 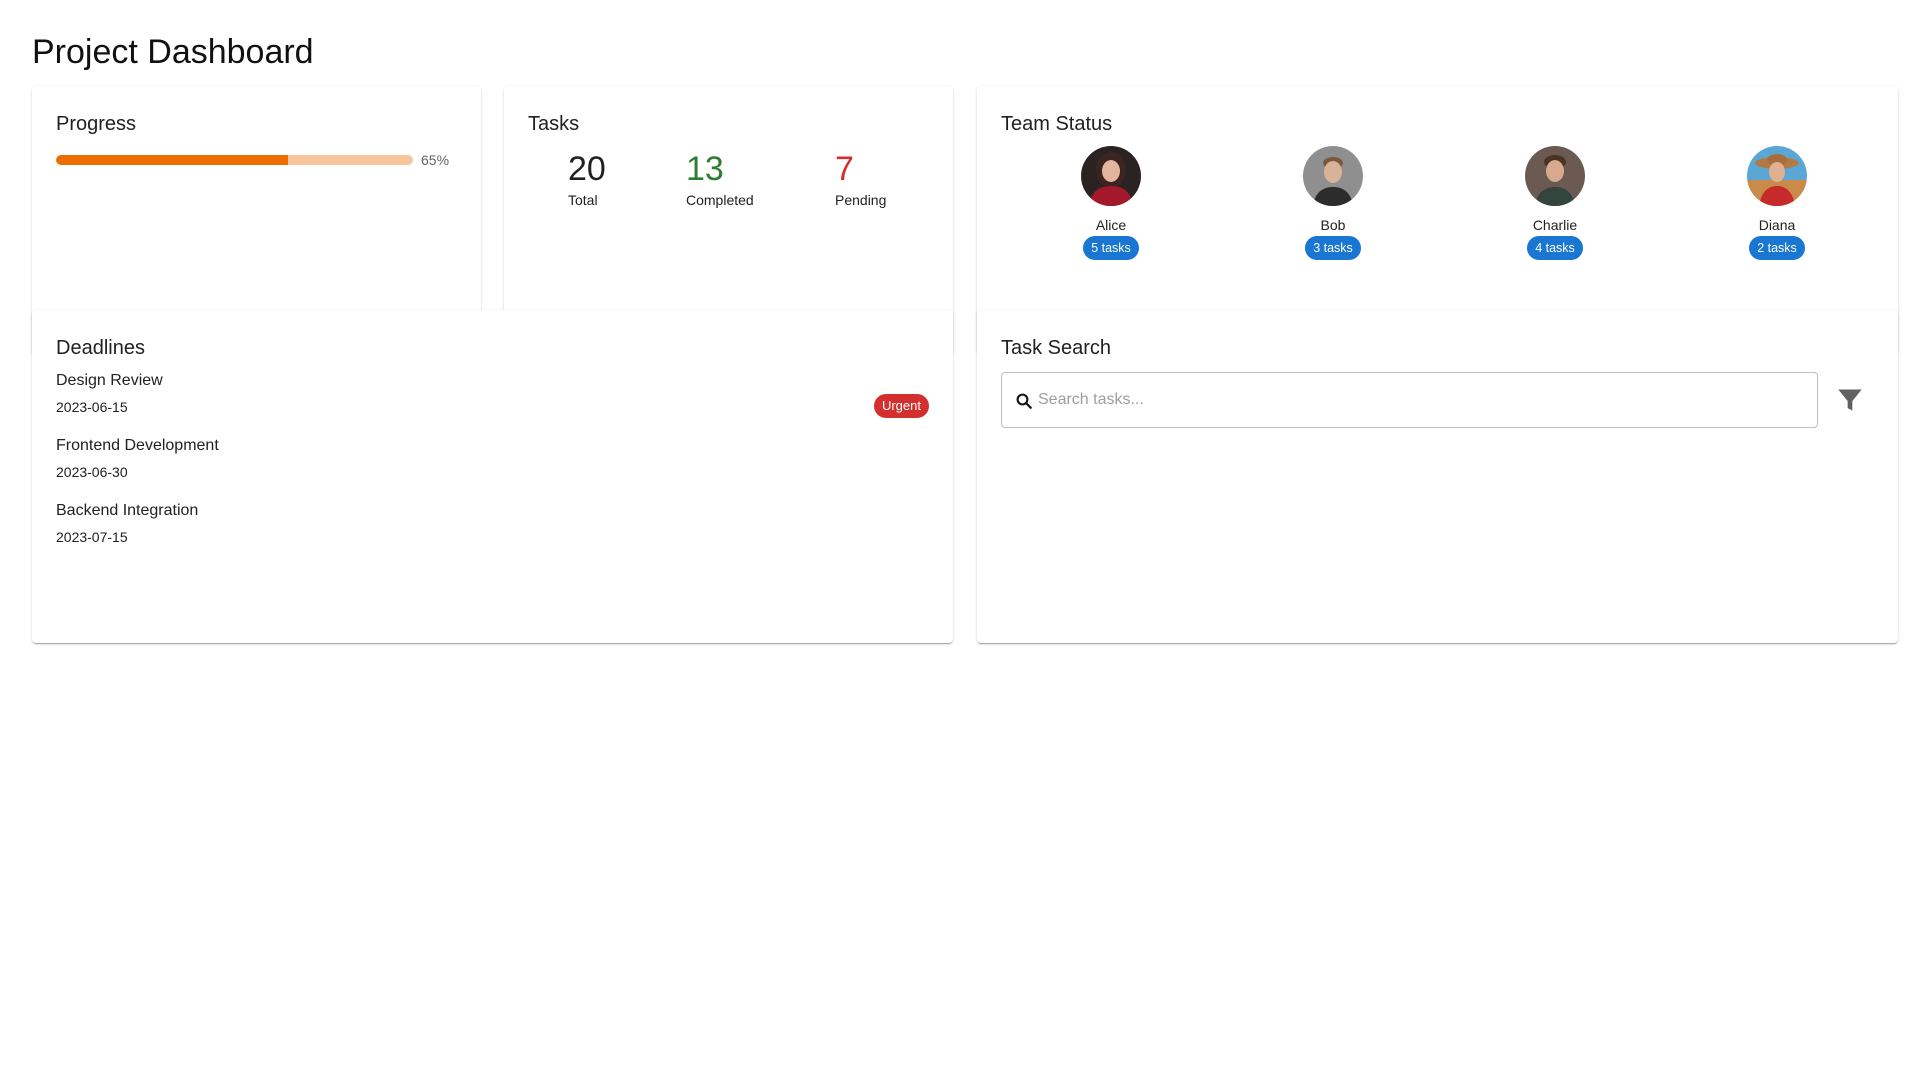 What do you see at coordinates (860, 178) in the screenshot?
I see `stat-pending: 7 Pending` at bounding box center [860, 178].